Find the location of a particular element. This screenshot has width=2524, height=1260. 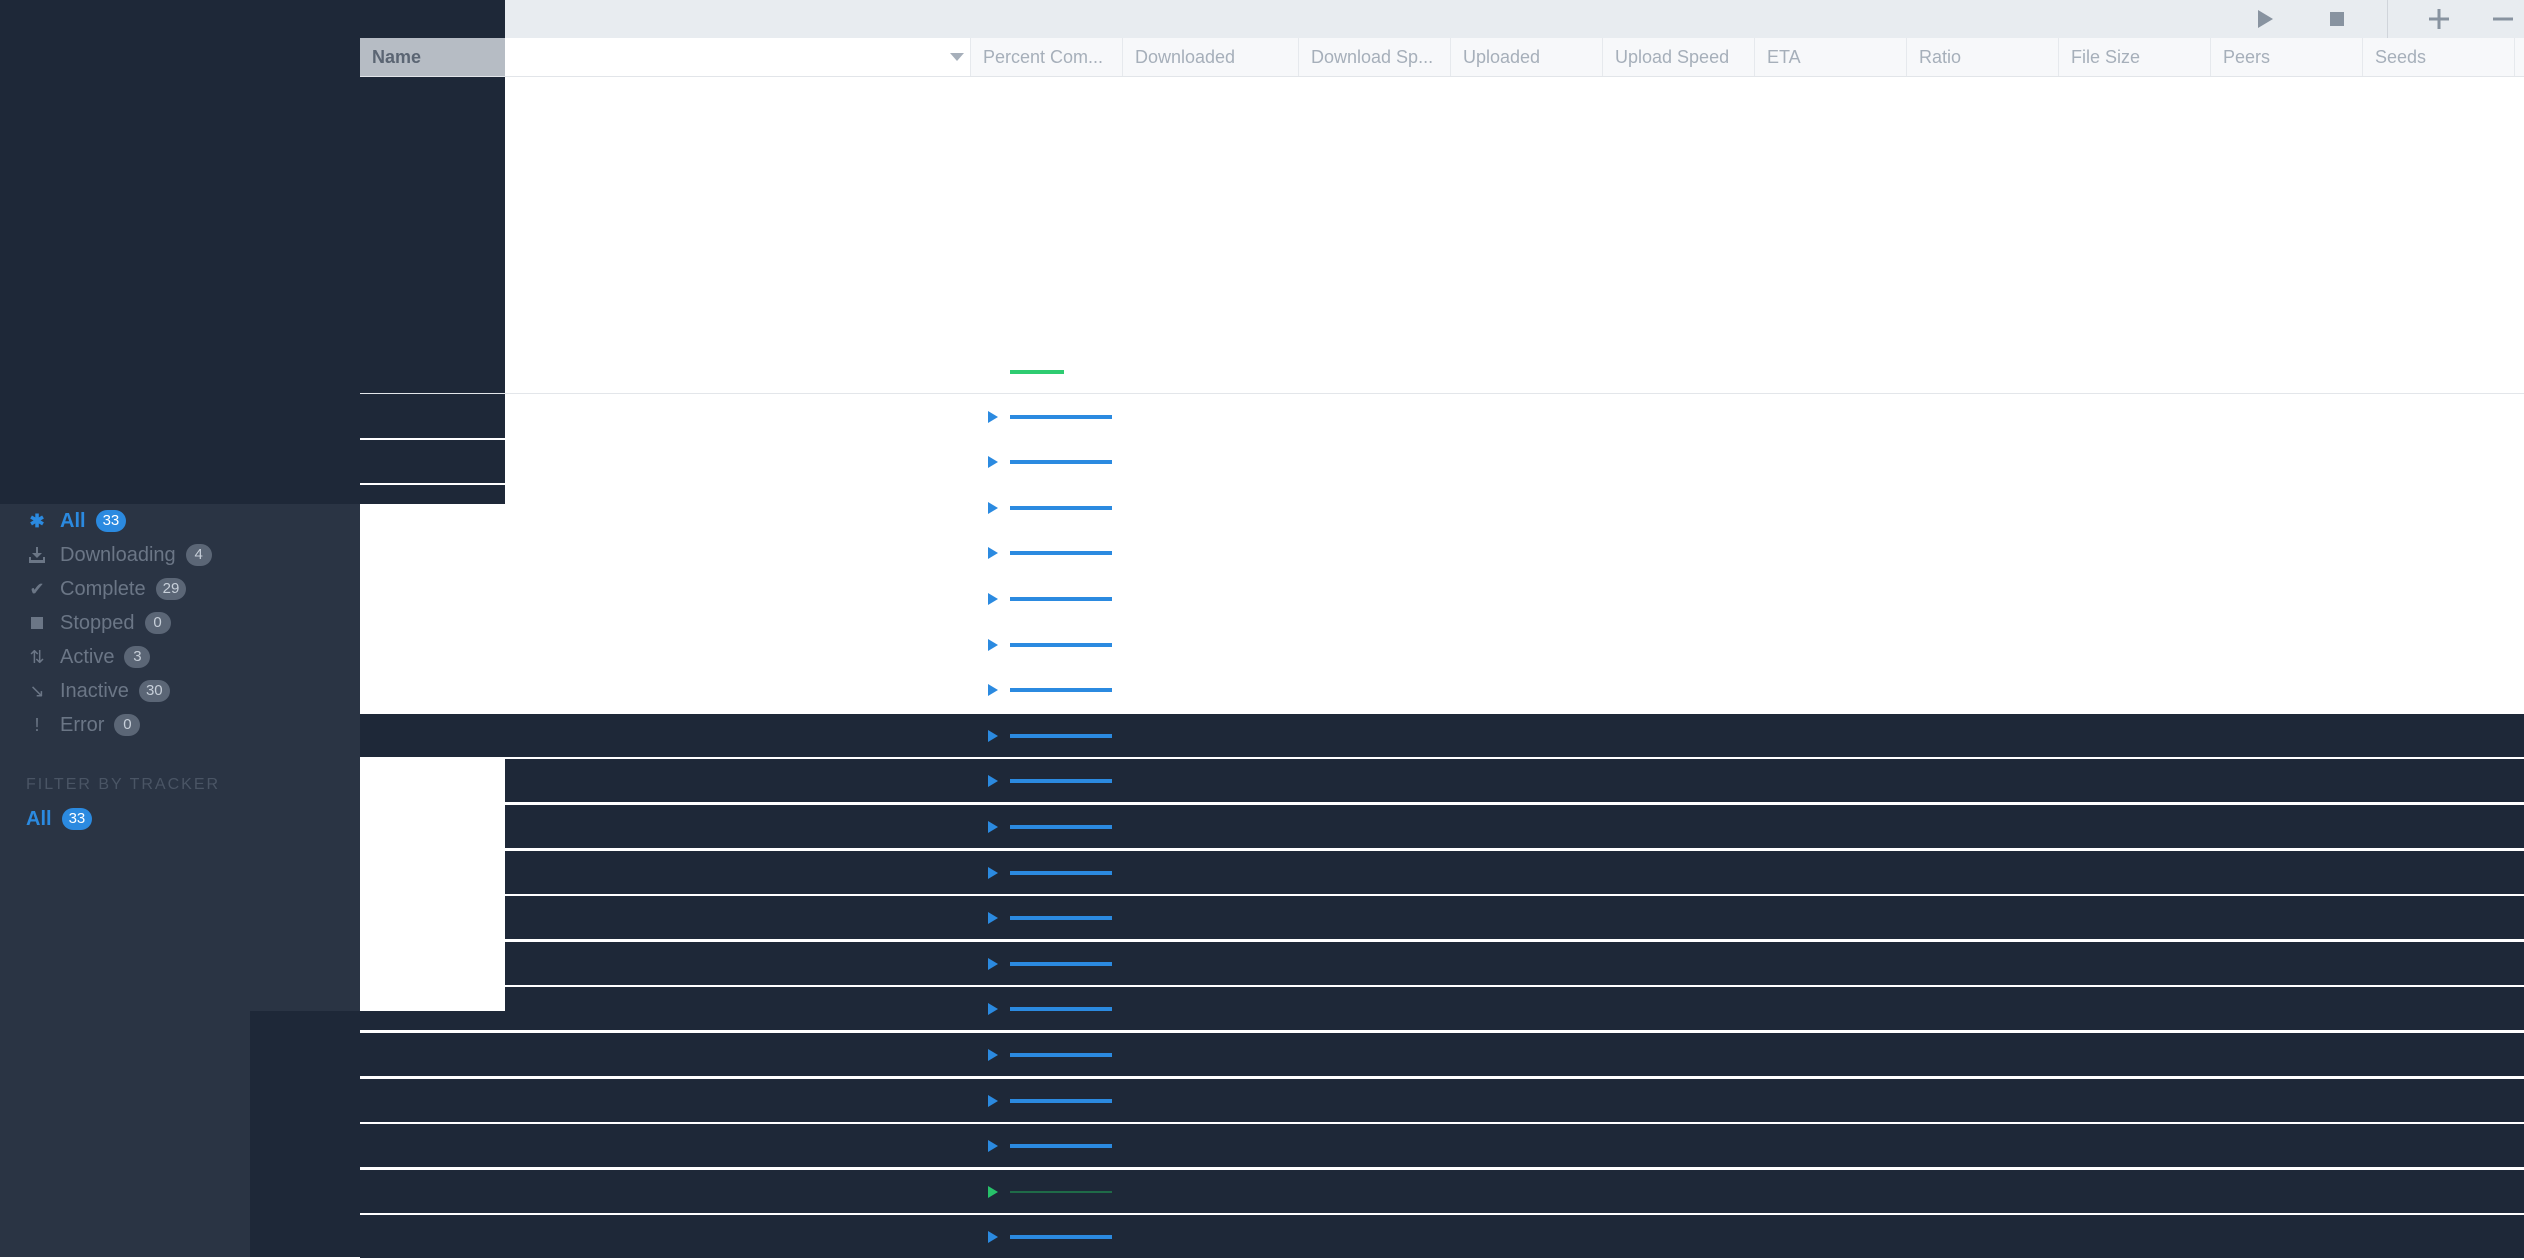

column-ratio: Ratio is located at coordinates (1983, 57).